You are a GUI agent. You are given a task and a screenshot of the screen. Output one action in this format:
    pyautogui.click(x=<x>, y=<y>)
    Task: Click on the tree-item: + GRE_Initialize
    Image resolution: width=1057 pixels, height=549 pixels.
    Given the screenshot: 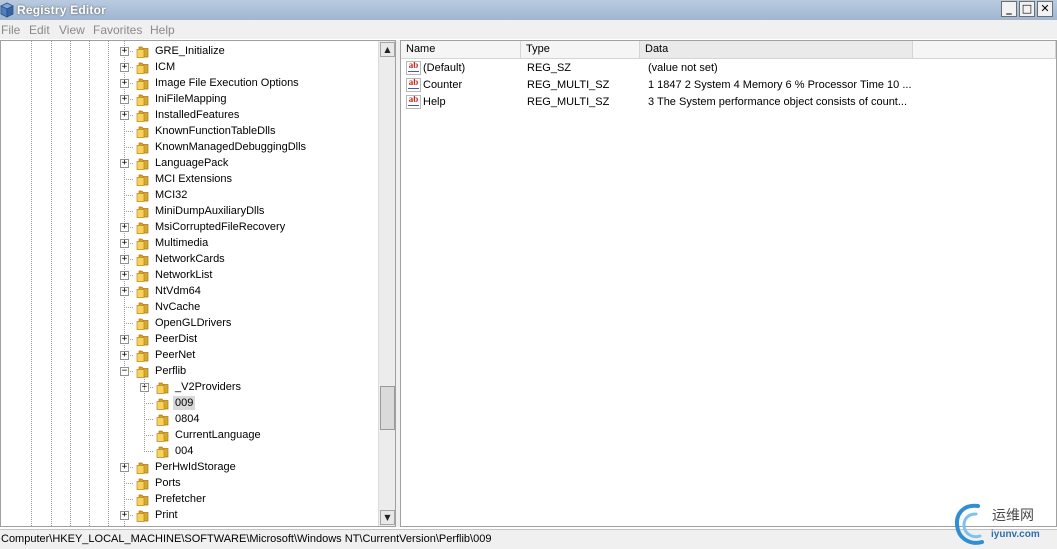 What is the action you would take?
    pyautogui.click(x=190, y=51)
    